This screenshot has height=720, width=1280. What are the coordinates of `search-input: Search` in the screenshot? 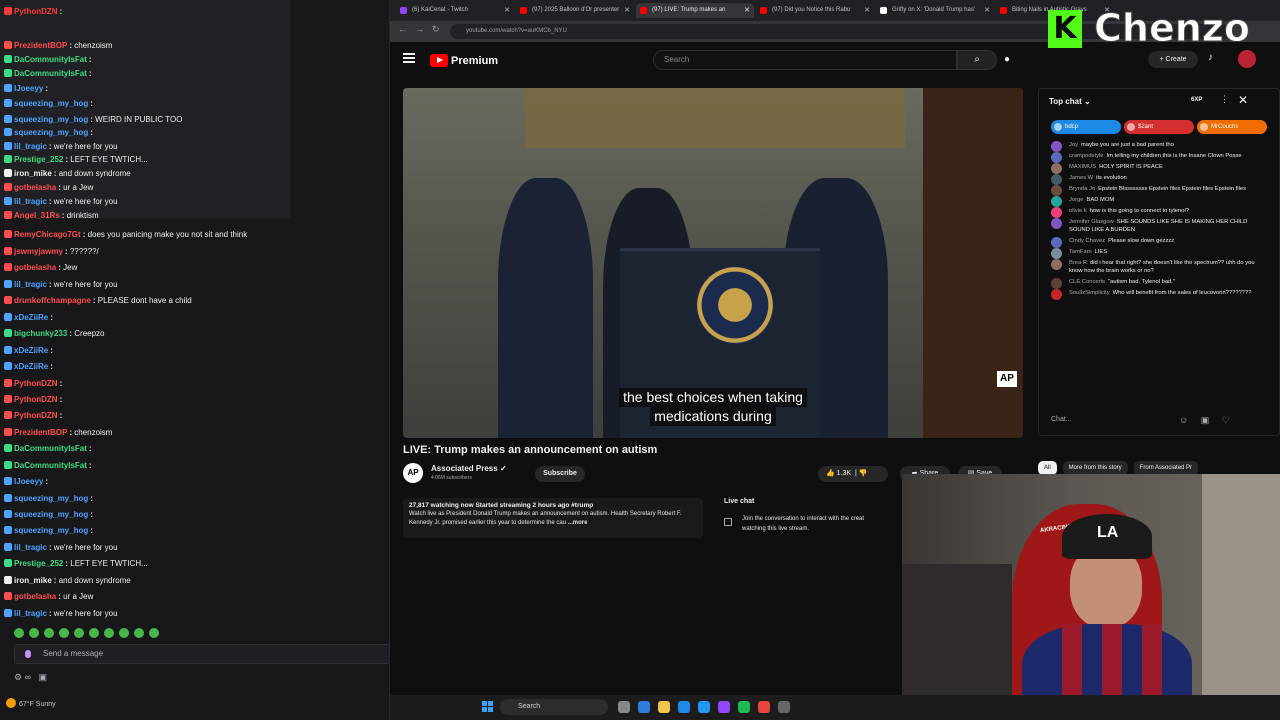 It's located at (805, 60).